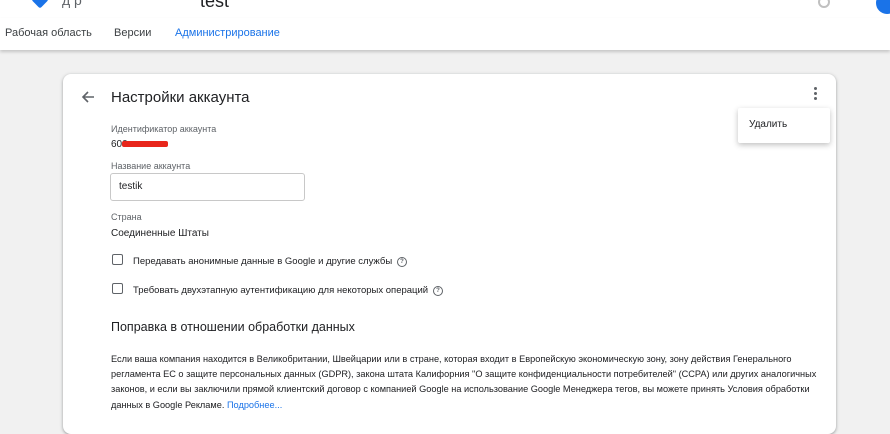  I want to click on account-name-label: Название аккаунта, so click(151, 166).